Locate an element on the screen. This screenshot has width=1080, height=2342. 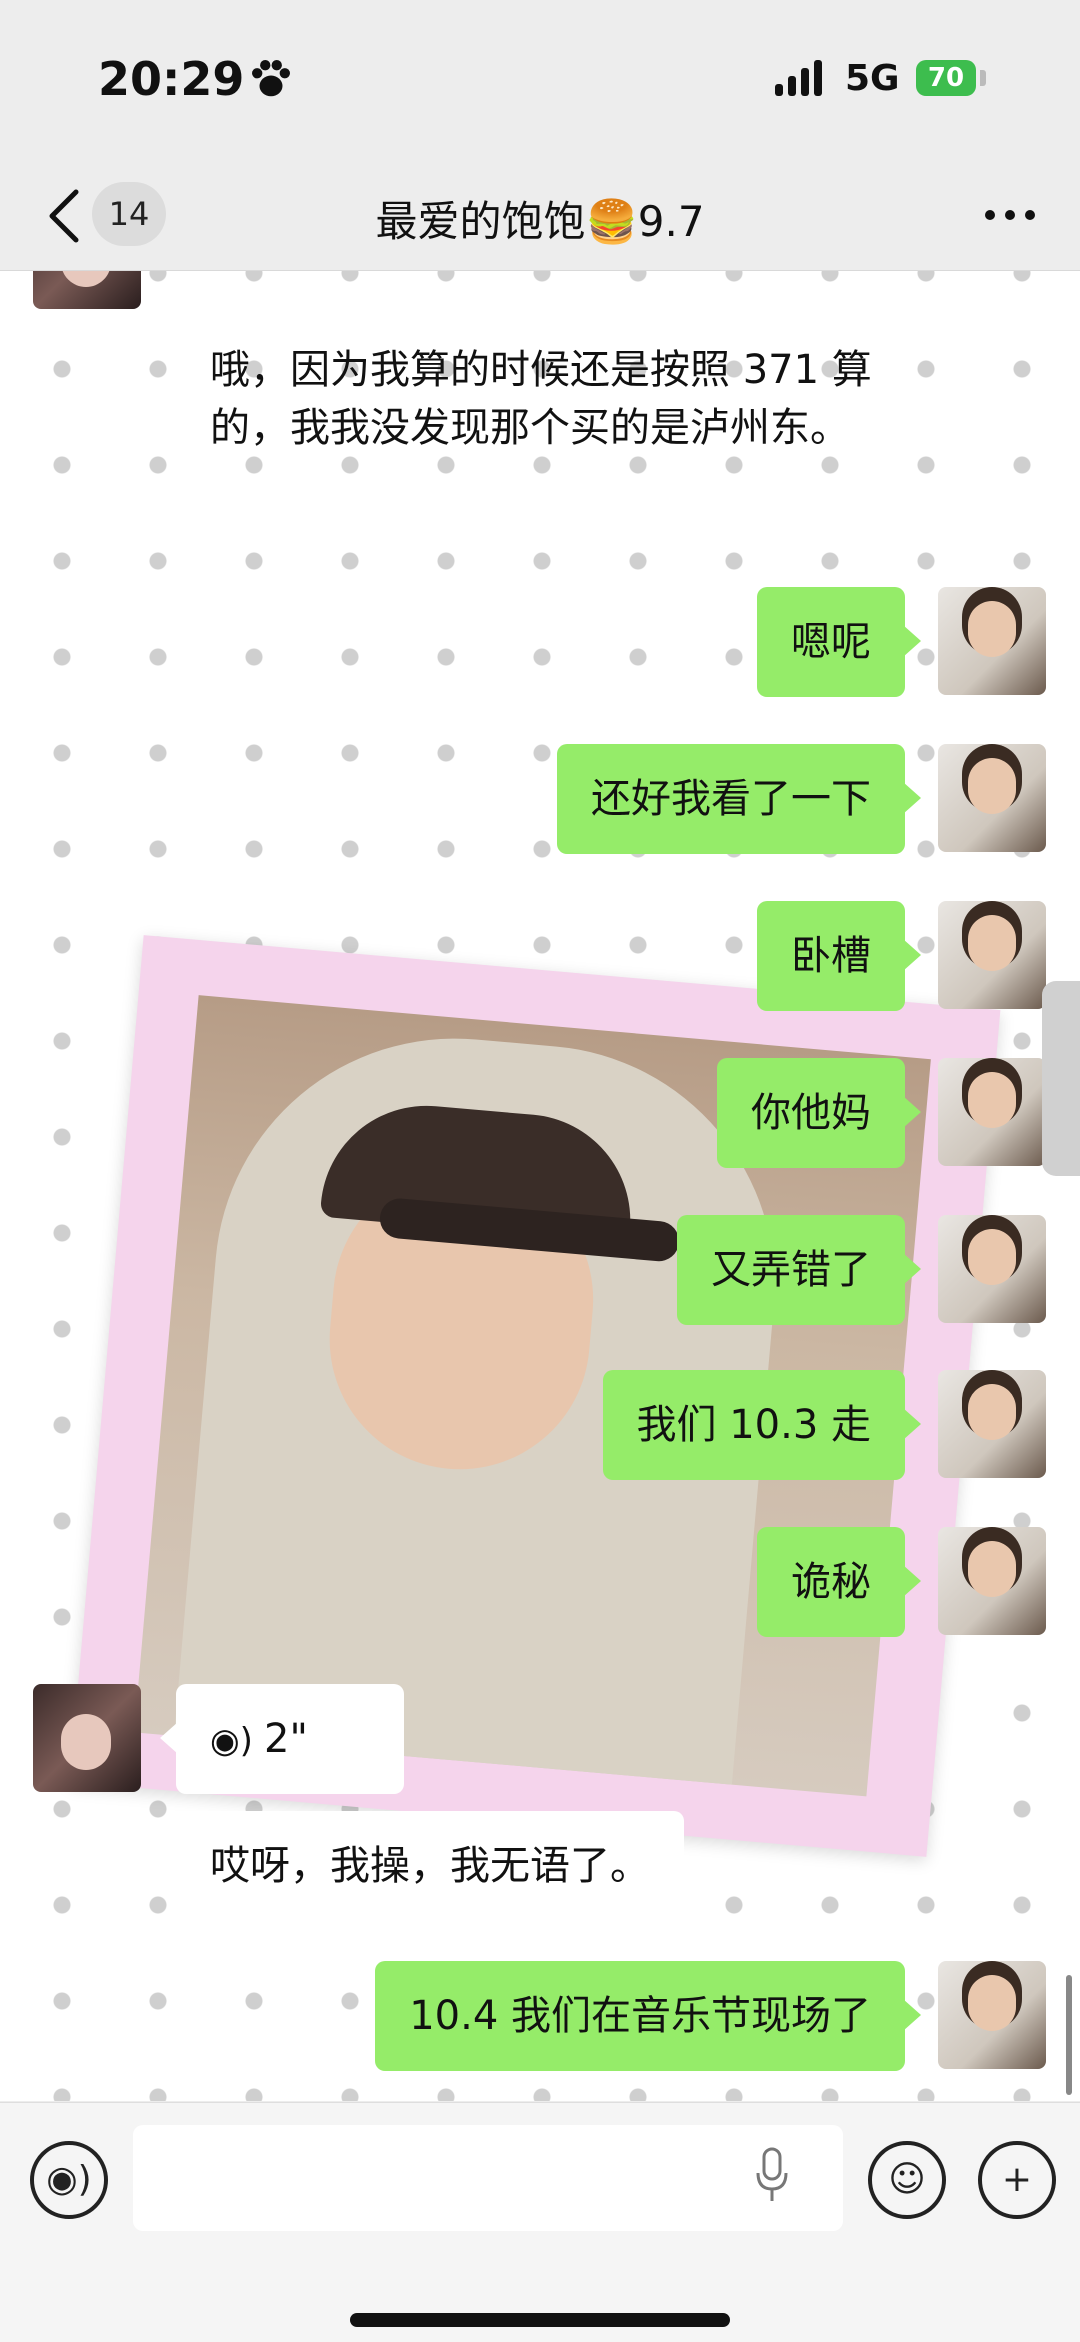
status-time: 20:29 is located at coordinates (171, 79).